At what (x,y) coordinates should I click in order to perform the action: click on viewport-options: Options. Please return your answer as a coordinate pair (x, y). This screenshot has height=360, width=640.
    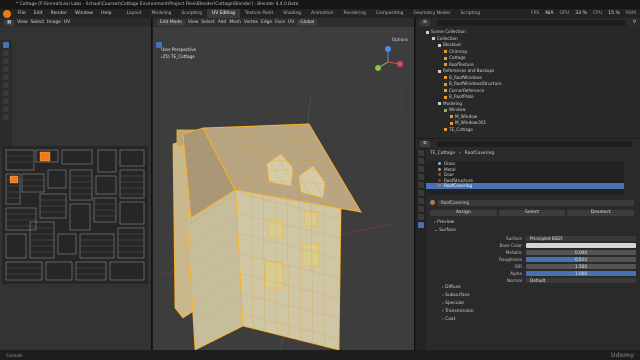
    Looking at the image, I should click on (400, 39).